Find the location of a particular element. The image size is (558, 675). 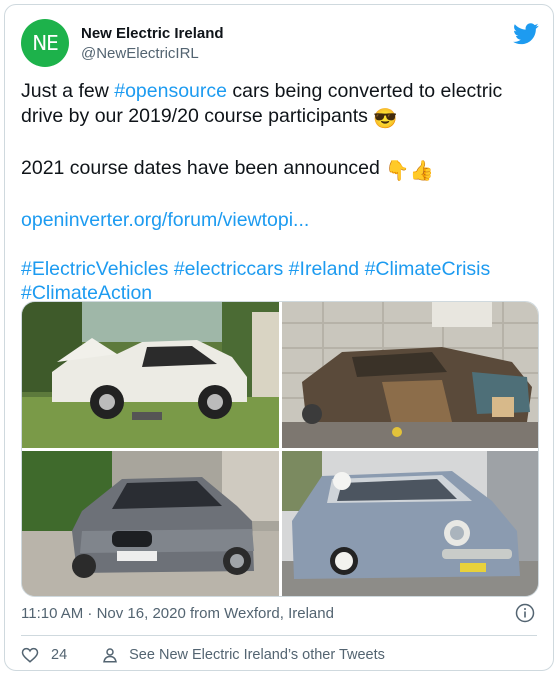

twitter-bird-icon is located at coordinates (526, 34).